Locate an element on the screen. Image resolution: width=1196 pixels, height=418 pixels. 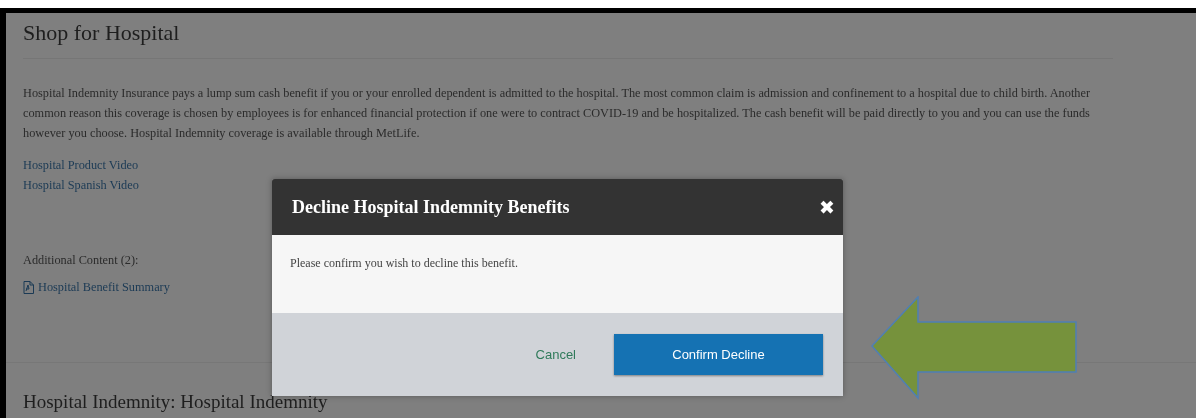
document-link: Hospital Benefit Summary is located at coordinates (96, 287).